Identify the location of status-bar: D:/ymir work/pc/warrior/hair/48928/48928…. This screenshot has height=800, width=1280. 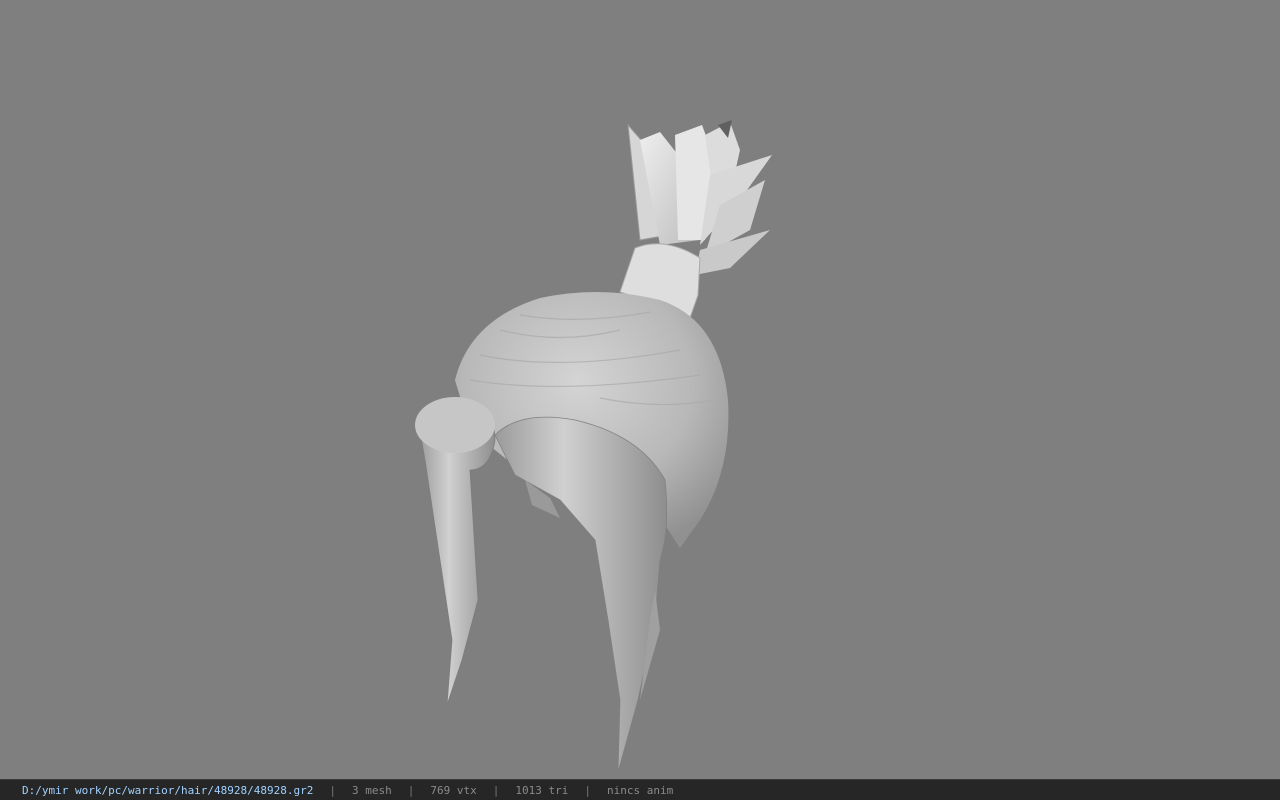
(640, 789).